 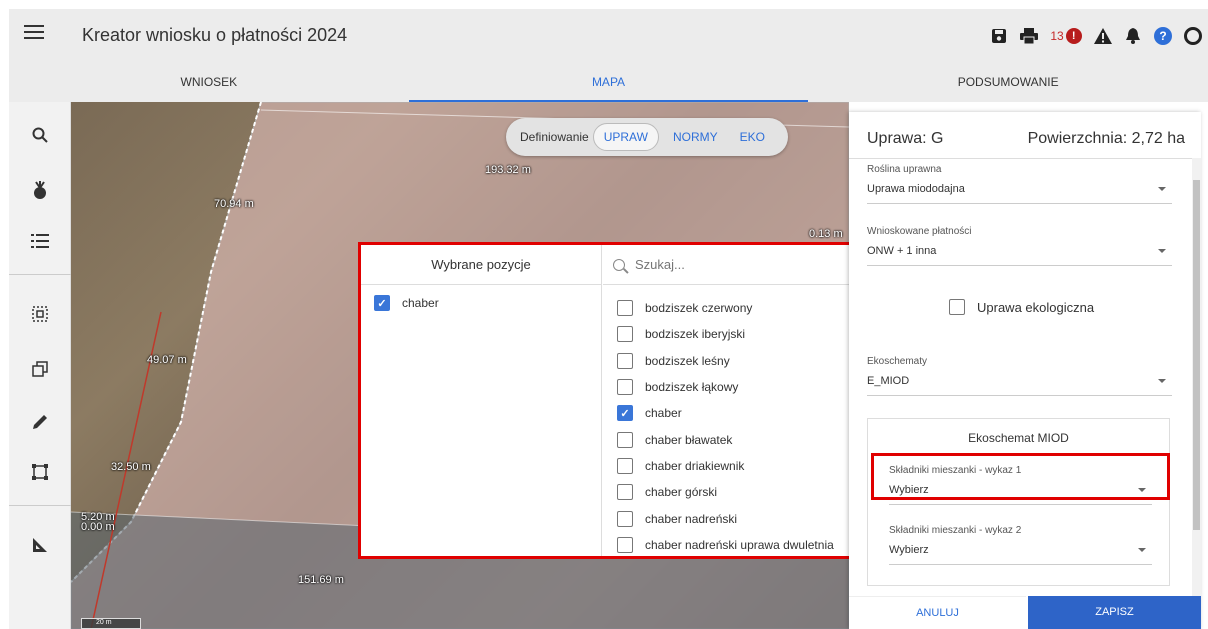 I want to click on measure-label: 32.50 m, so click(x=131, y=467).